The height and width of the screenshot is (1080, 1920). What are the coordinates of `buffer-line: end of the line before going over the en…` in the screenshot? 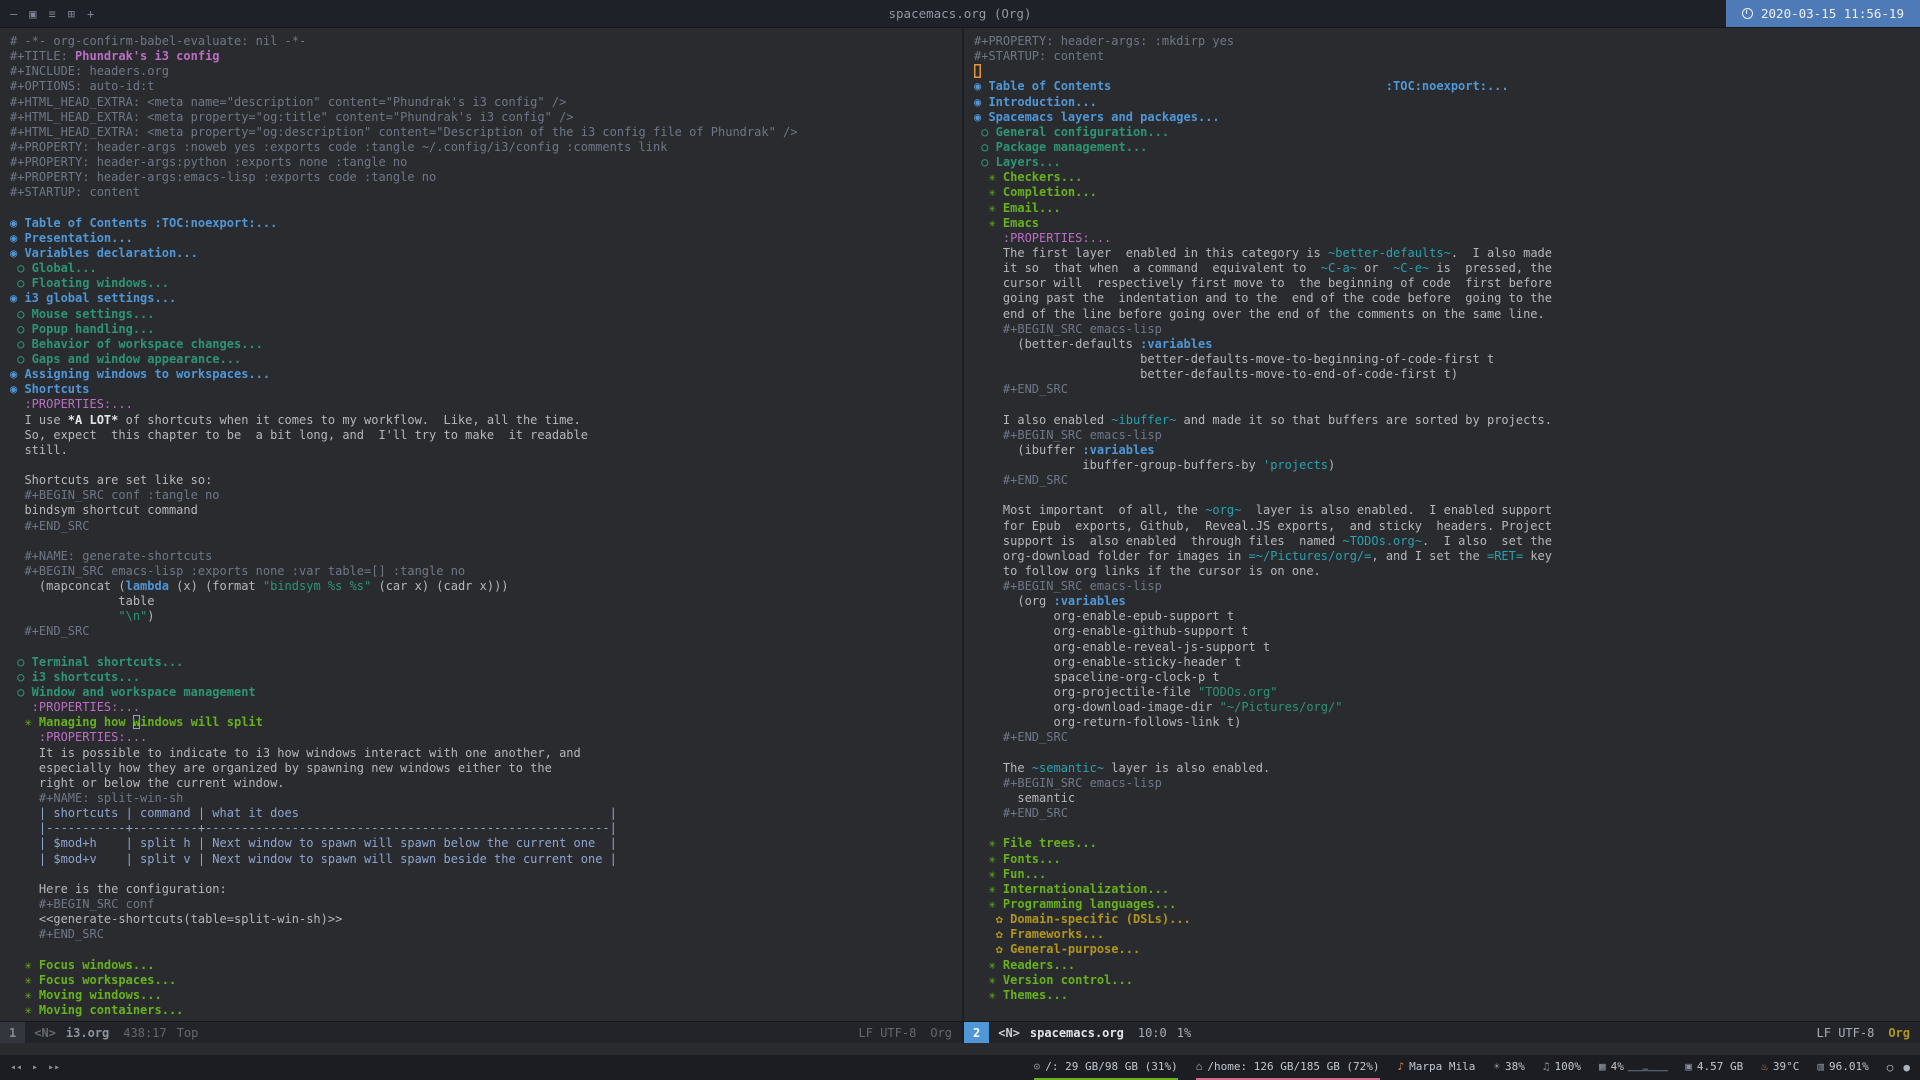 It's located at (1259, 313).